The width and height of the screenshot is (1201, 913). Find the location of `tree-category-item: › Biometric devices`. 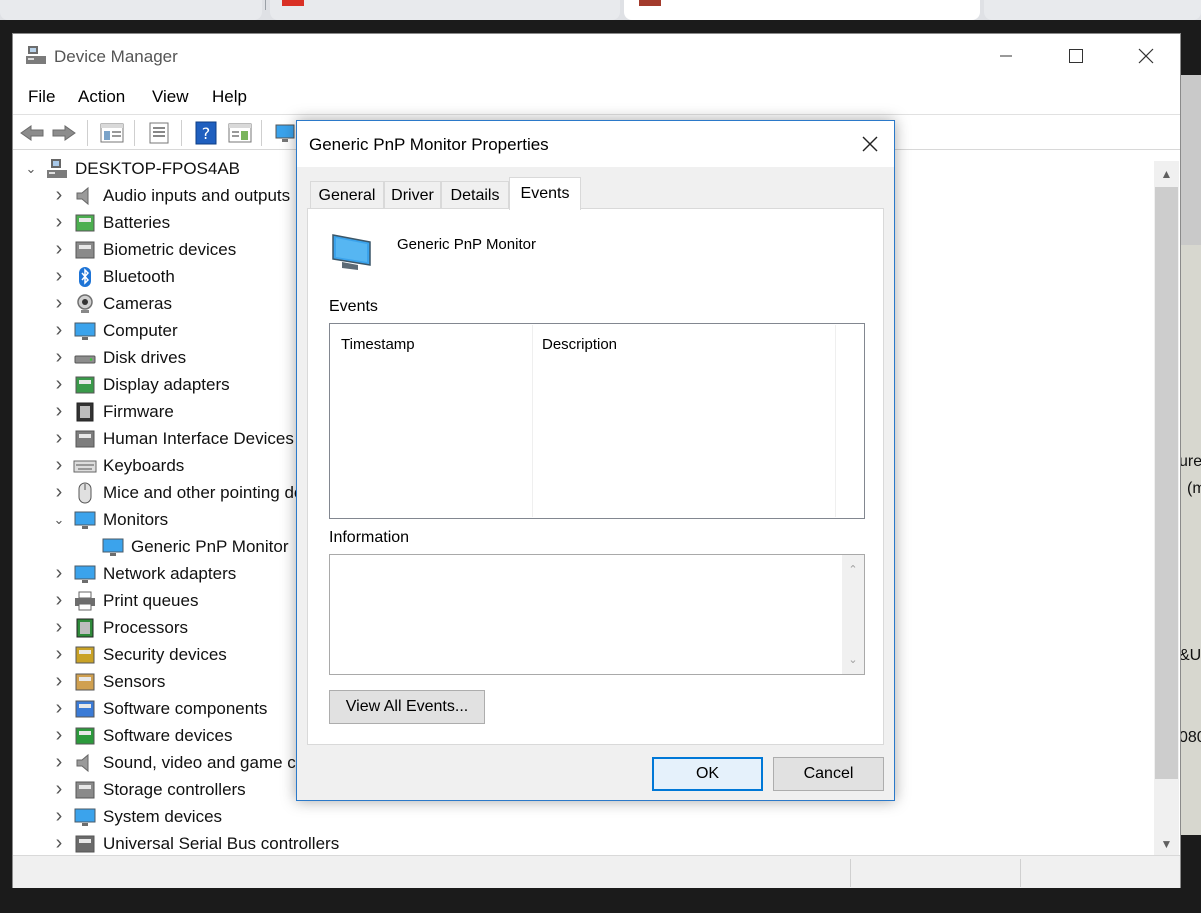

tree-category-item: › Biometric devices is located at coordinates (143, 249).